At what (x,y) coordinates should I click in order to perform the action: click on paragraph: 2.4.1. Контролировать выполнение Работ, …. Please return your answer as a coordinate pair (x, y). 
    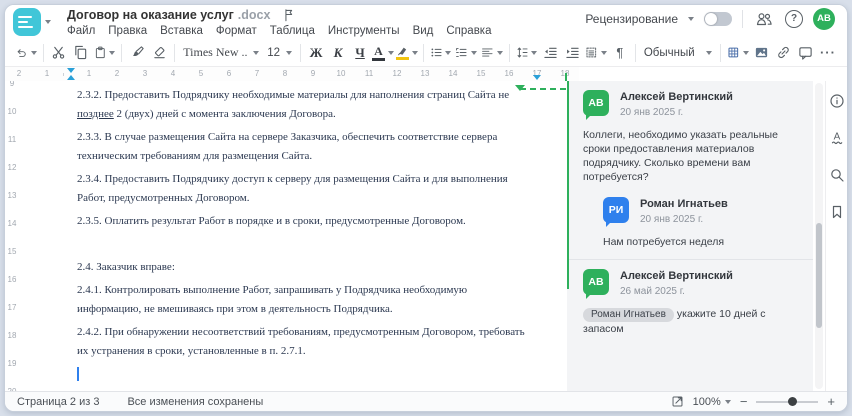
    Looking at the image, I should click on (318, 300).